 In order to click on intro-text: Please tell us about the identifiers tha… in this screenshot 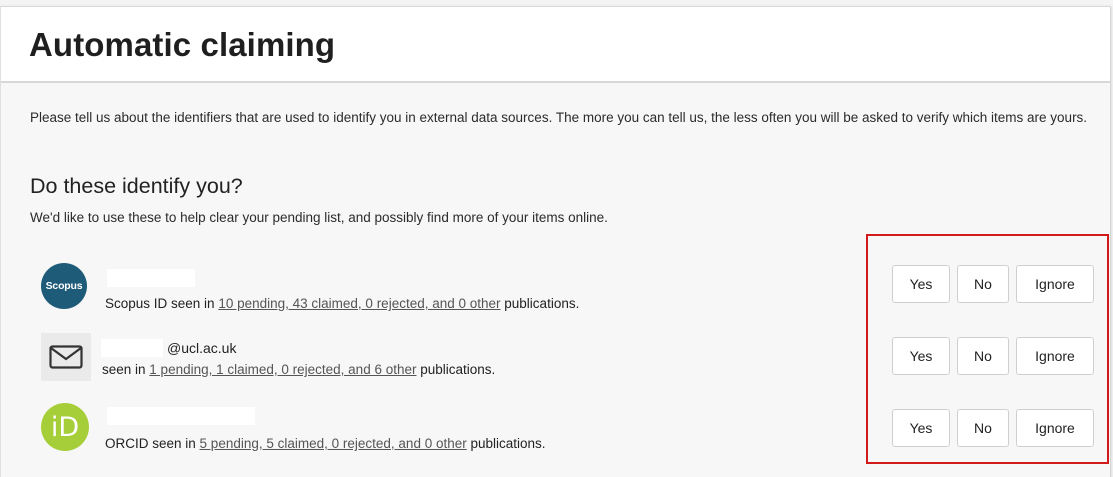, I will do `click(559, 117)`.